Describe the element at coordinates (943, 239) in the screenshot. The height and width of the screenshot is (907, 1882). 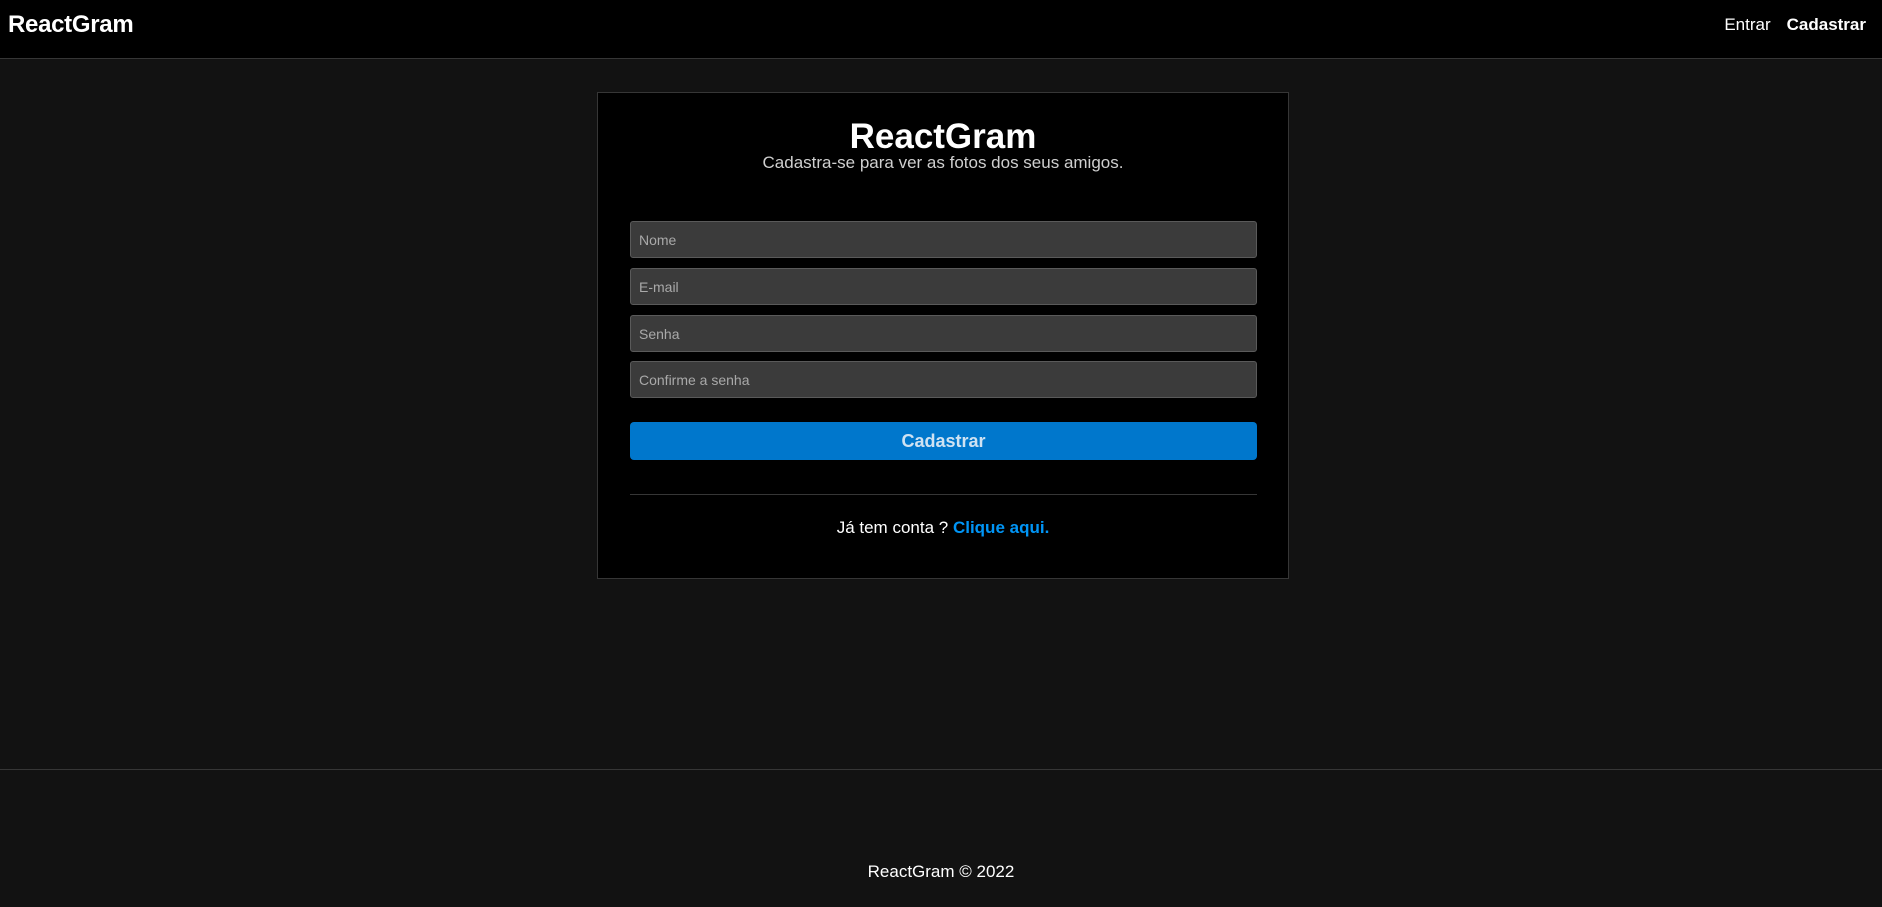
I see `name-input` at that location.